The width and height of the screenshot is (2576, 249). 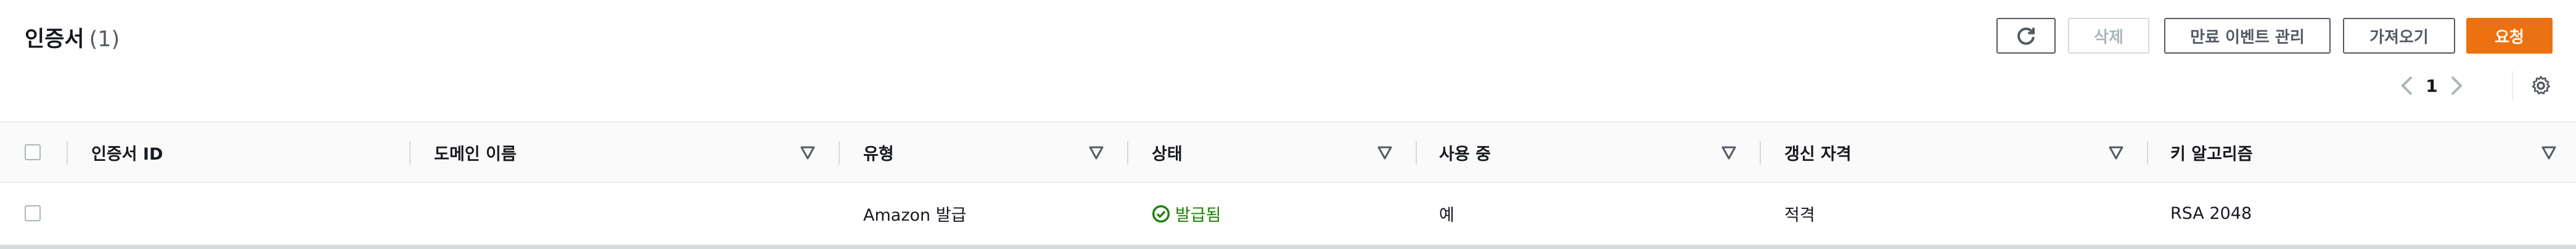 What do you see at coordinates (33, 152) in the screenshot?
I see `select-all-checkbox` at bounding box center [33, 152].